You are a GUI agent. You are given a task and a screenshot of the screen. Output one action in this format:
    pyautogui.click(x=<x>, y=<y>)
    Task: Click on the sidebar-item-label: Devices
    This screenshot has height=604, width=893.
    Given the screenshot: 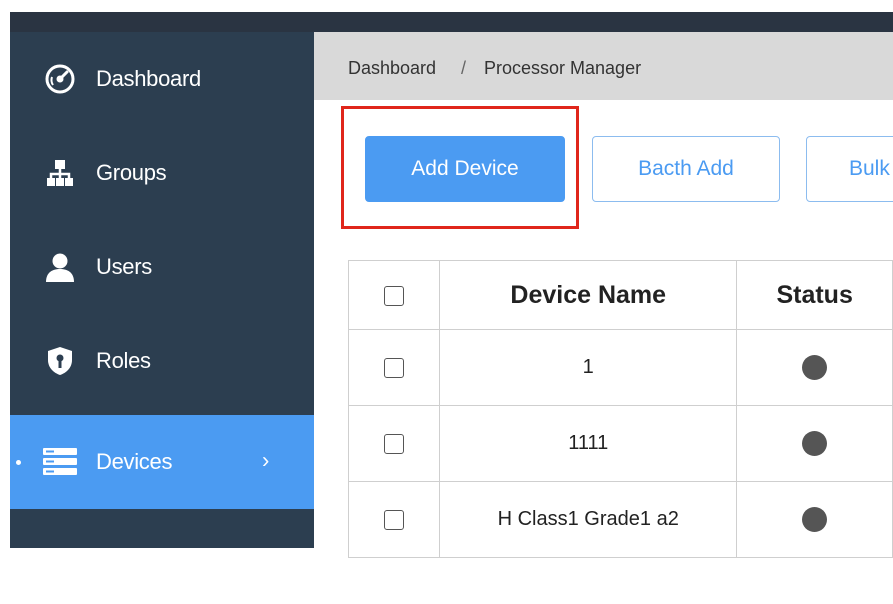 What is the action you would take?
    pyautogui.click(x=134, y=461)
    